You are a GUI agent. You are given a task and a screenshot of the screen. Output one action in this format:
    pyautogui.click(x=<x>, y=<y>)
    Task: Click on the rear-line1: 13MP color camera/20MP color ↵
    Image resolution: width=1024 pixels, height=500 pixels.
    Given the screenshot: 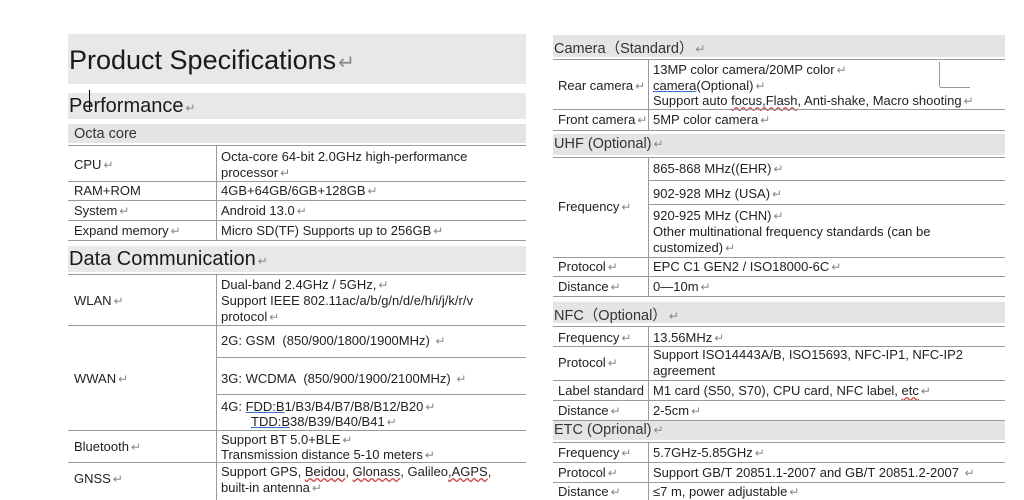 What is the action you would take?
    pyautogui.click(x=750, y=69)
    